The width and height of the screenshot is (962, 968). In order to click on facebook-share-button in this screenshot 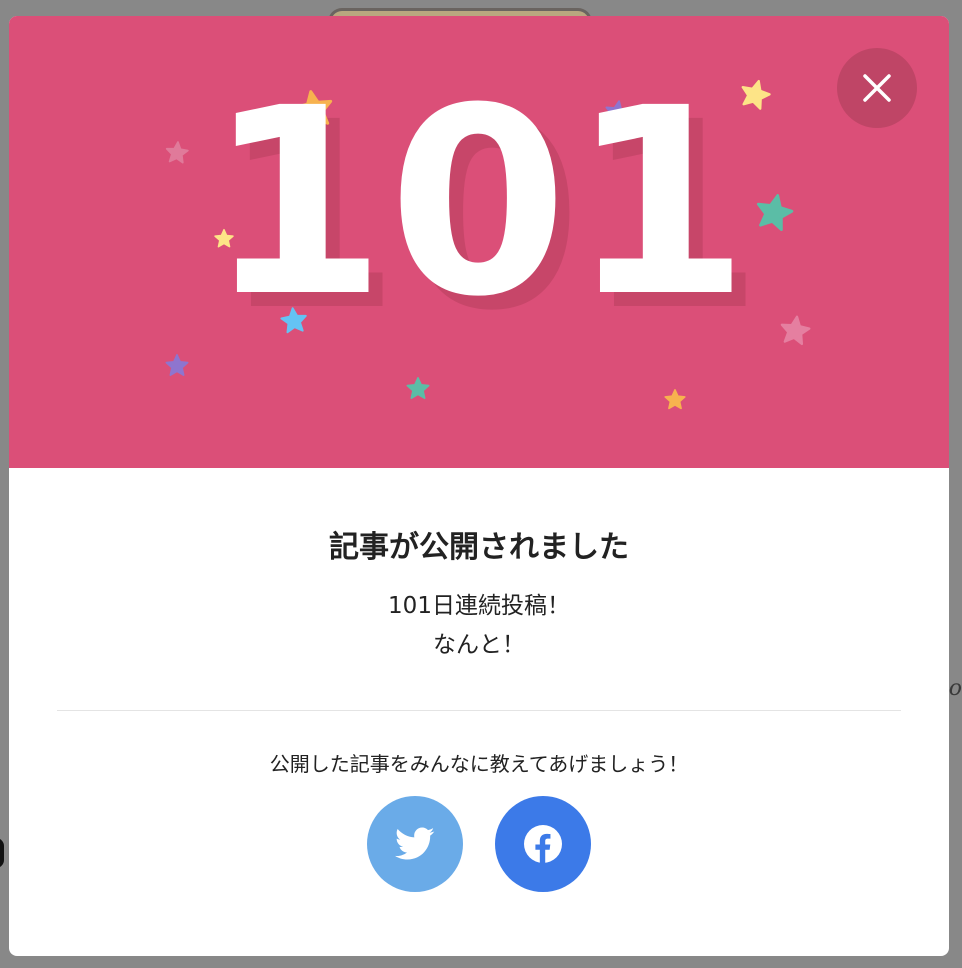, I will do `click(543, 844)`.